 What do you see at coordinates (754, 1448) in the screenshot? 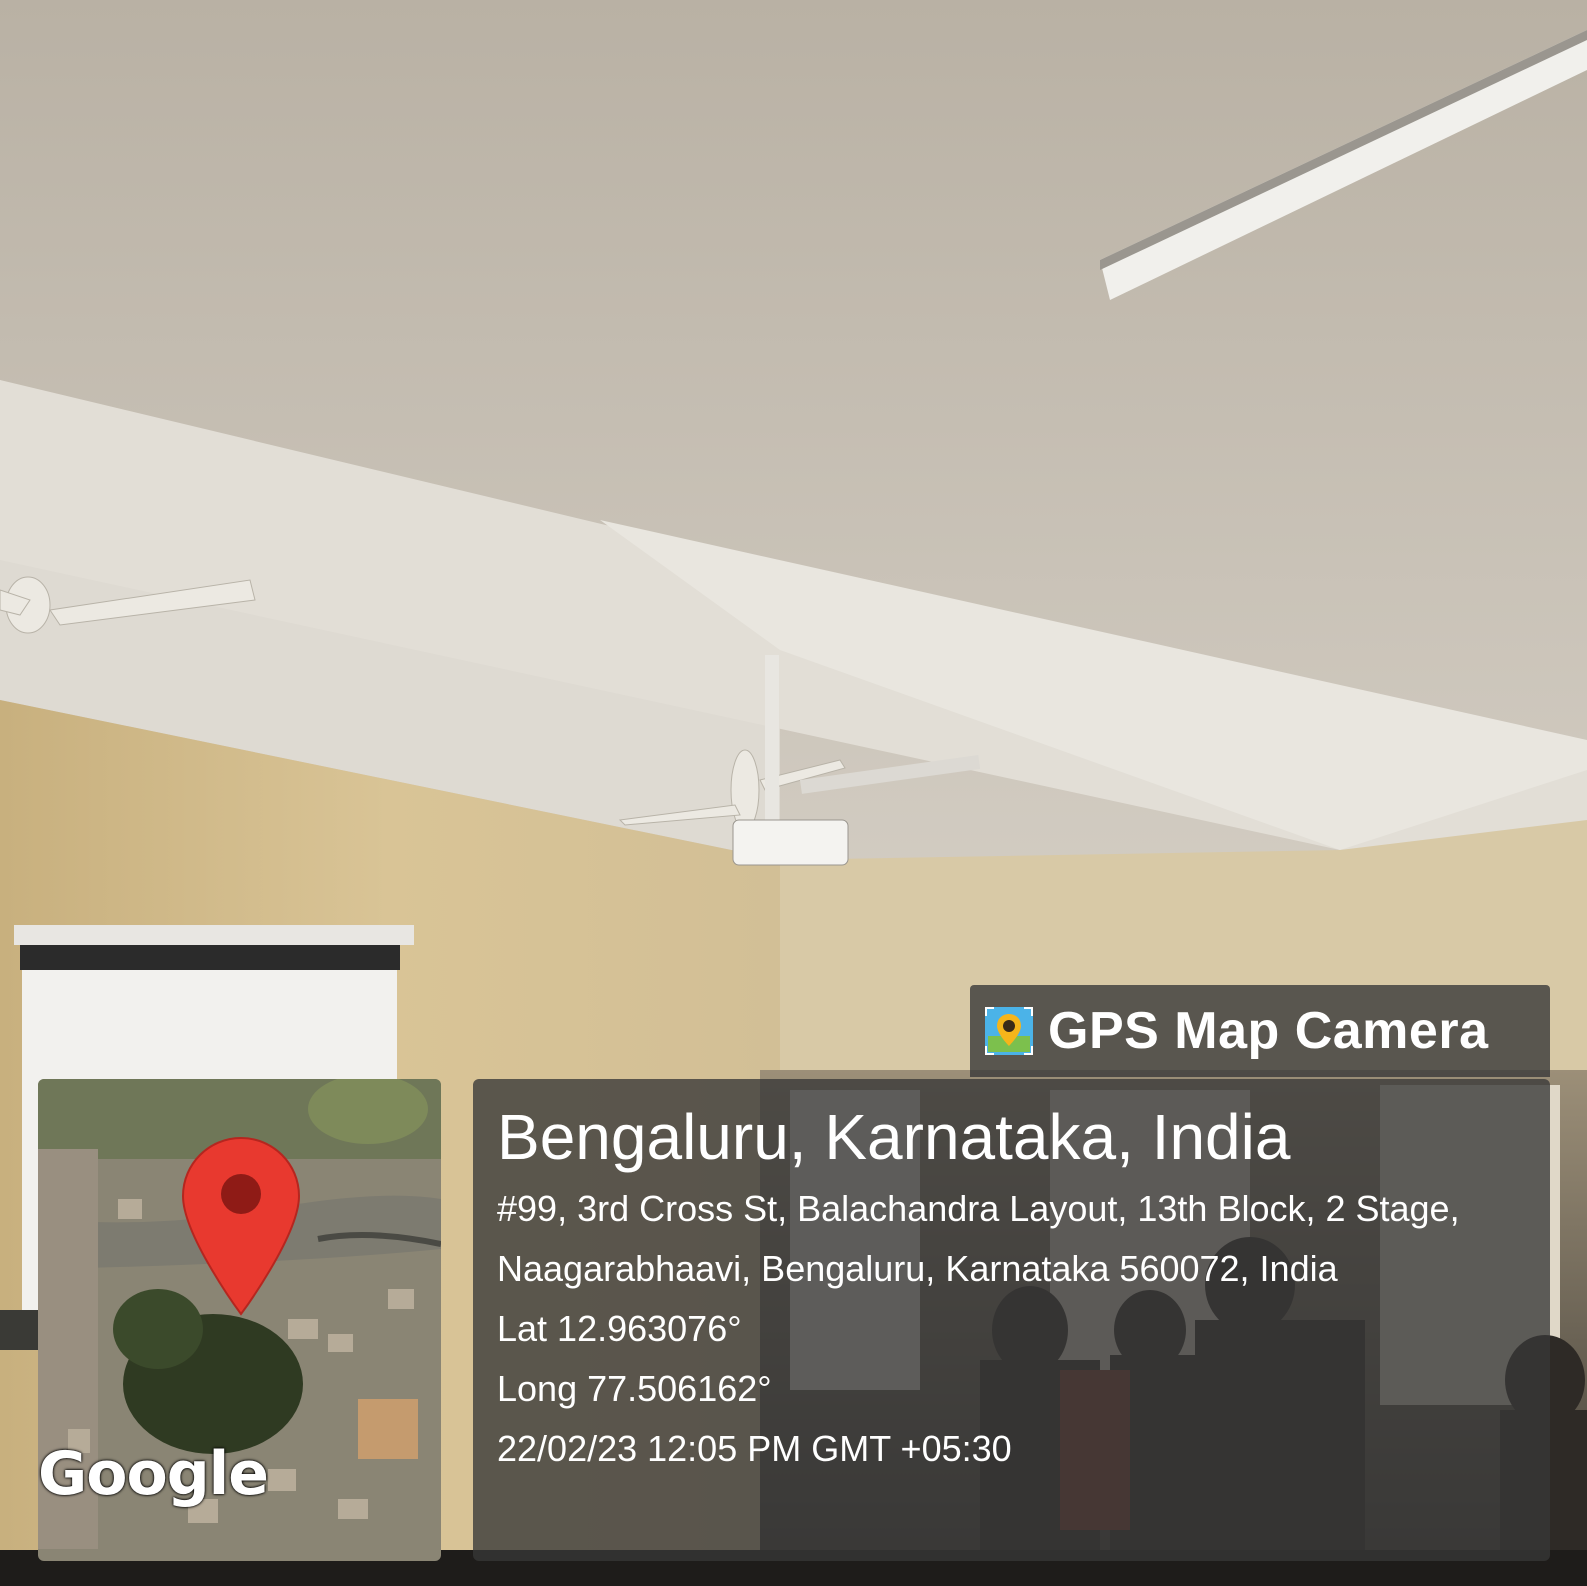
I see `datetime-text: 22/02/23 12:05 PM GMT +05:30` at bounding box center [754, 1448].